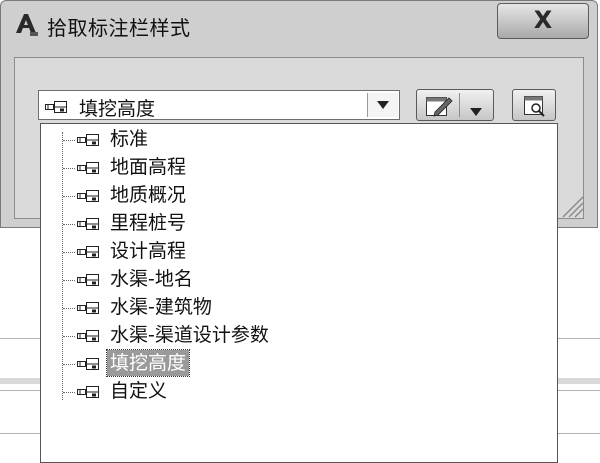  Describe the element at coordinates (291, 195) in the screenshot. I see `list-item: 地质概况` at that location.